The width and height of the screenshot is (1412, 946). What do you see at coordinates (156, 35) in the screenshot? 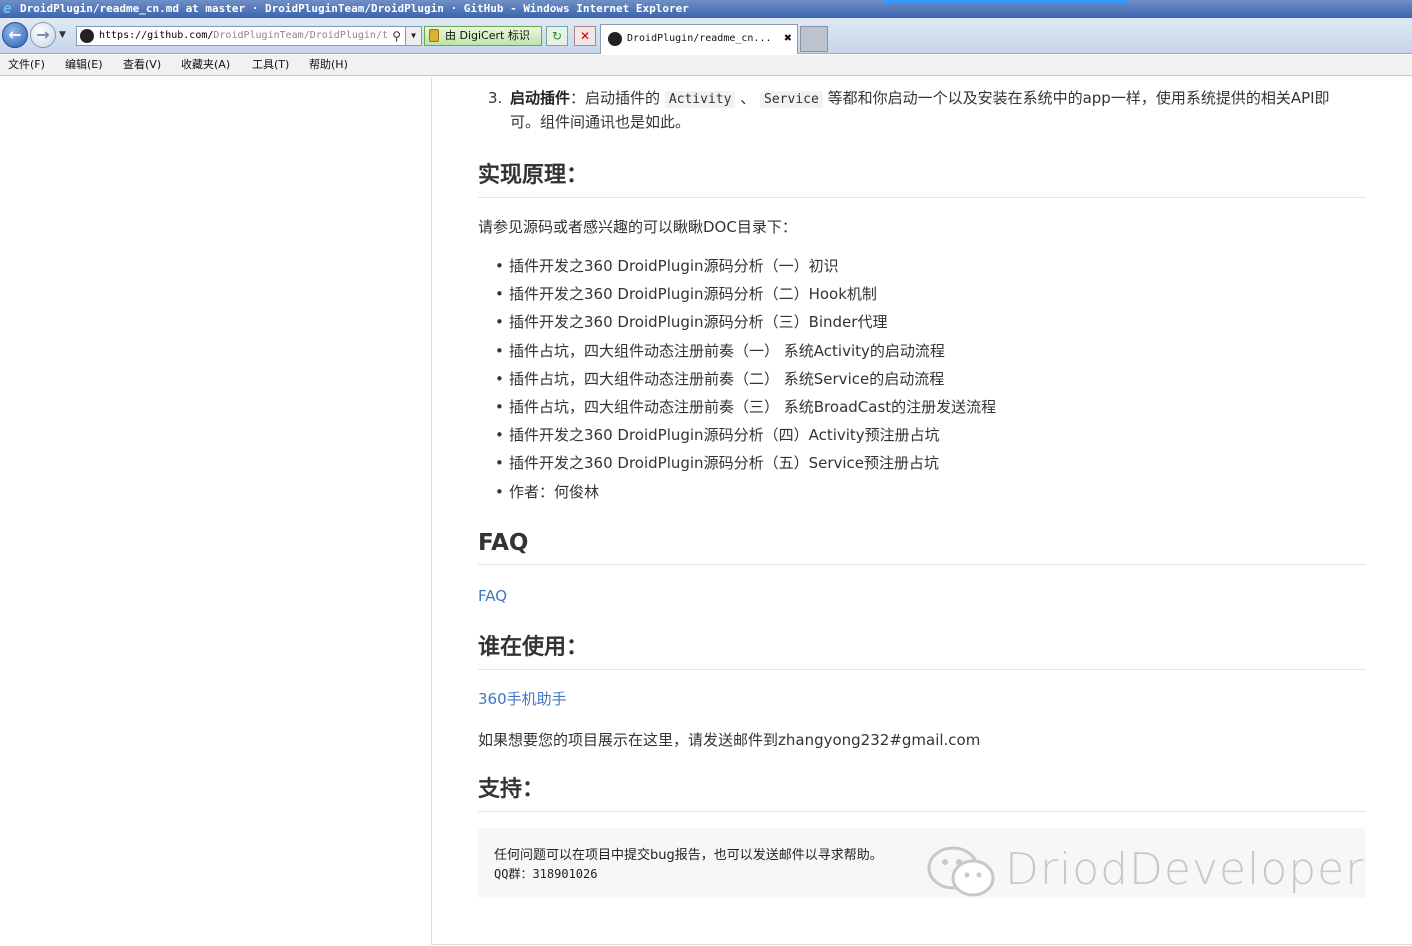
I see `address-host: https://github.com/` at bounding box center [156, 35].